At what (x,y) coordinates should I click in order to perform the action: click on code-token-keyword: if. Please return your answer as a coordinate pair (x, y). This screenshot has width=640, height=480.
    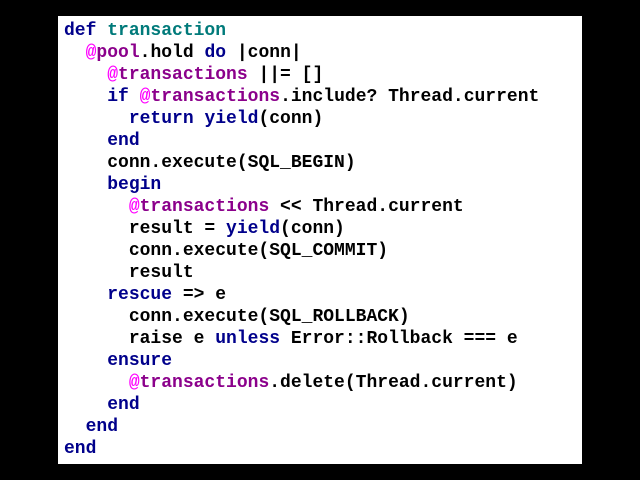
    Looking at the image, I should click on (118, 97).